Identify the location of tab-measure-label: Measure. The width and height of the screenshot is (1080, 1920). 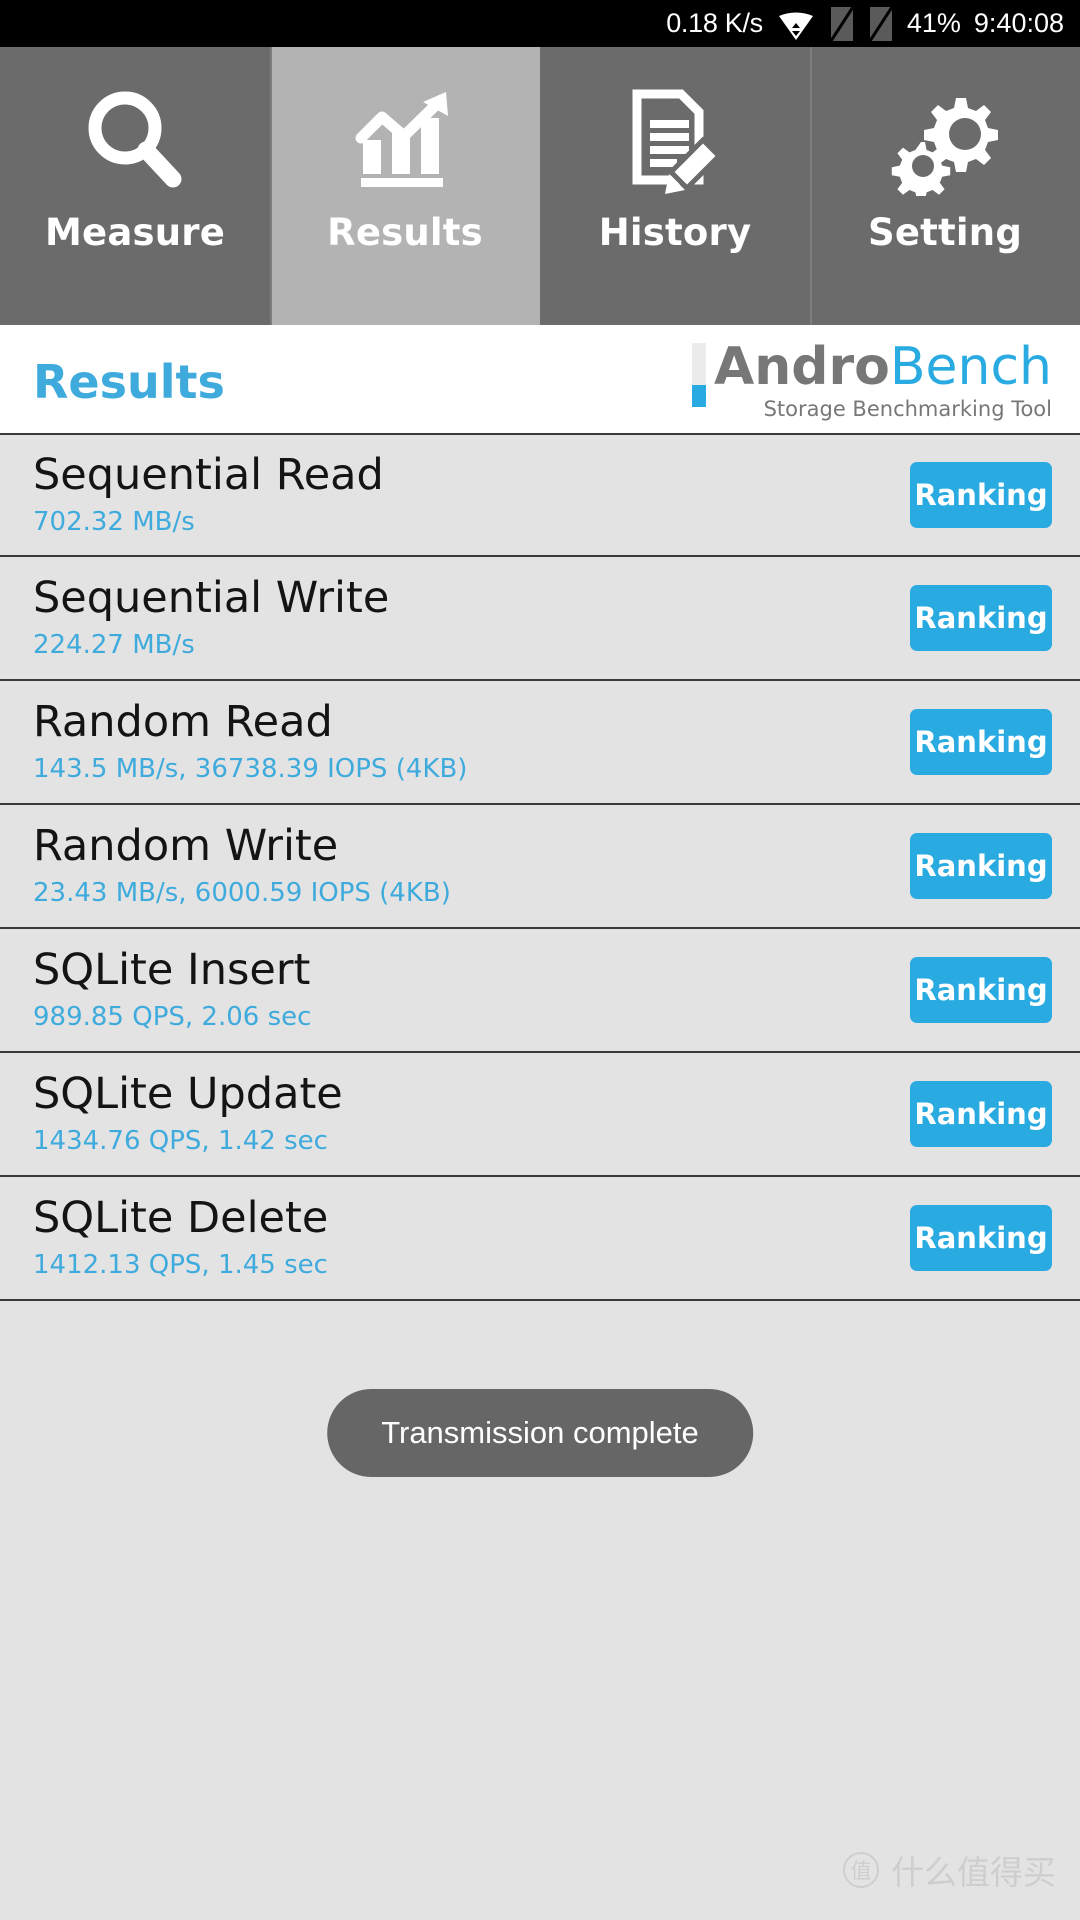
(135, 232).